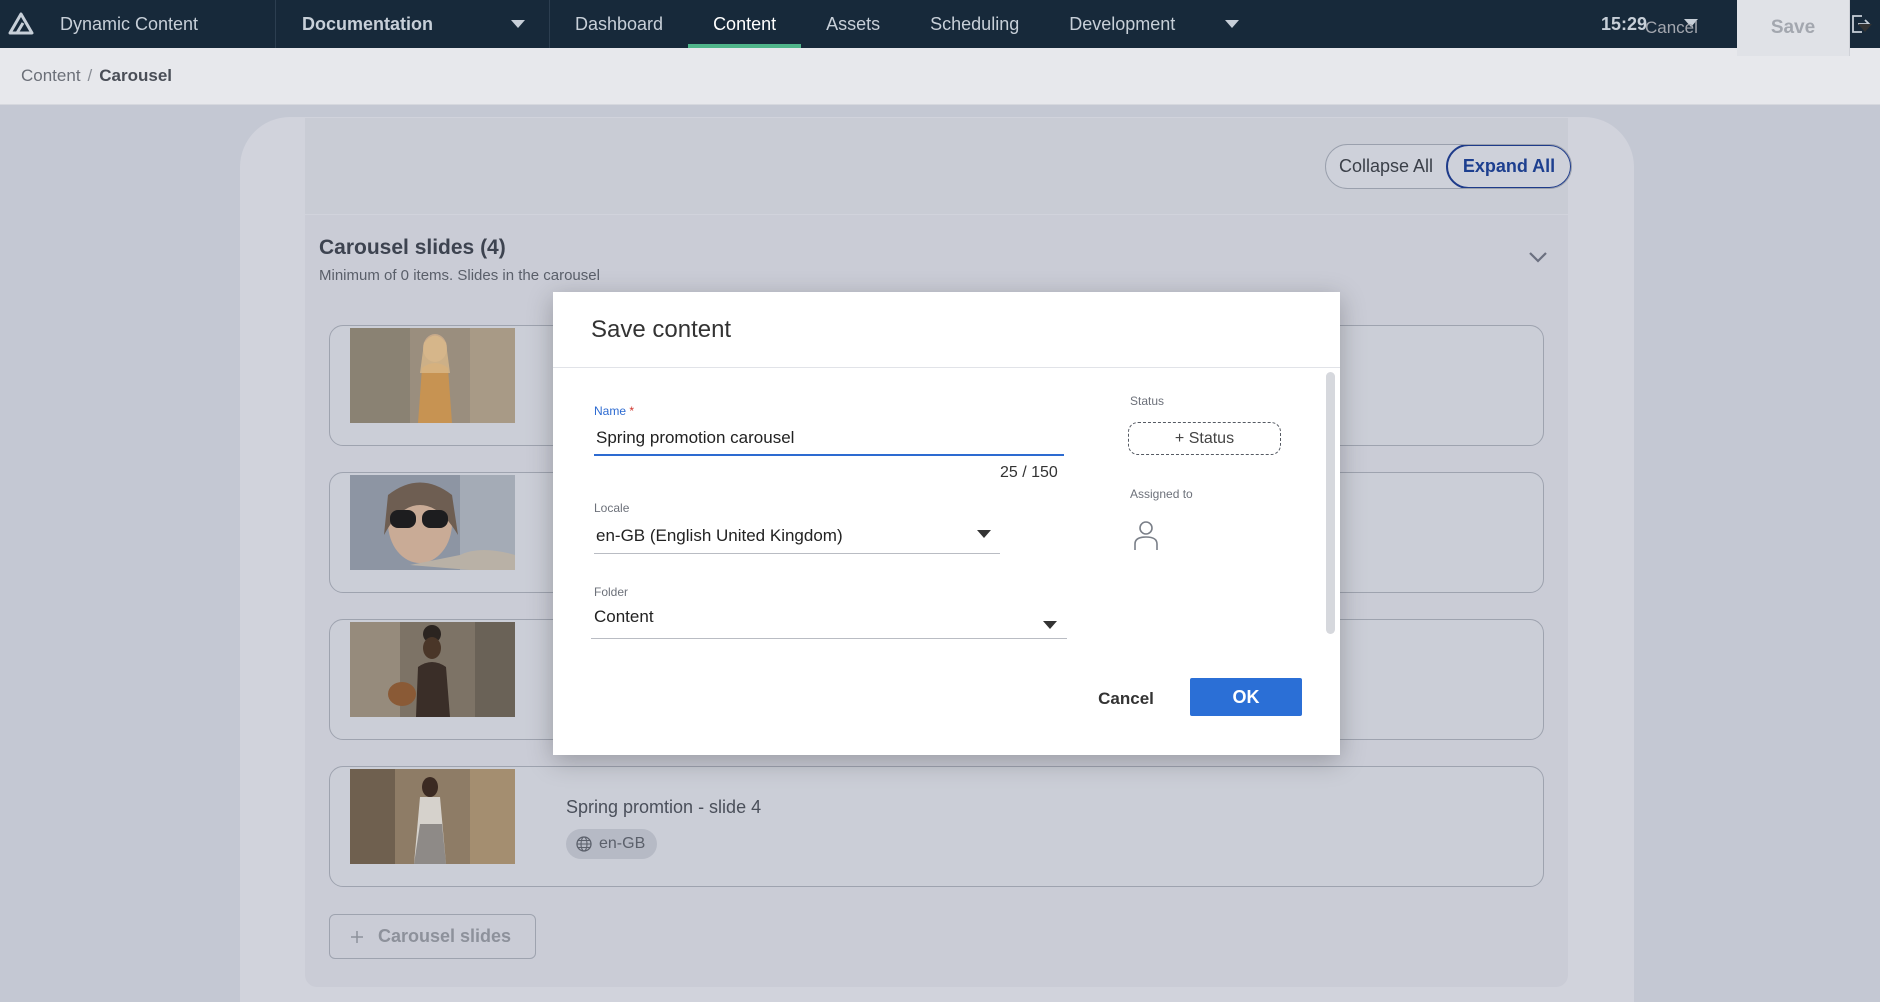 The height and width of the screenshot is (1002, 1880). Describe the element at coordinates (797, 553) in the screenshot. I see `locale-select-underline` at that location.